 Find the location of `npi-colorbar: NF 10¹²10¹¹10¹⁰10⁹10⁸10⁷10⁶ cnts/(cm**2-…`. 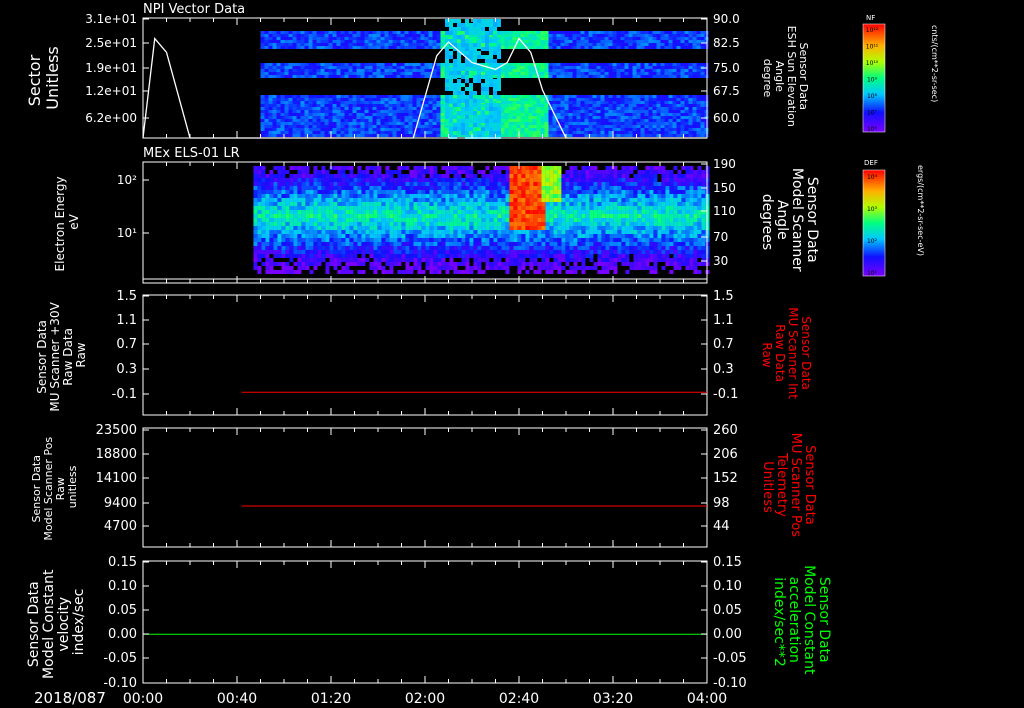

npi-colorbar: NF 10¹²10¹¹10¹⁰10⁹10⁸10⁷10⁶ cnts/(cm**2-… is located at coordinates (900, 73).